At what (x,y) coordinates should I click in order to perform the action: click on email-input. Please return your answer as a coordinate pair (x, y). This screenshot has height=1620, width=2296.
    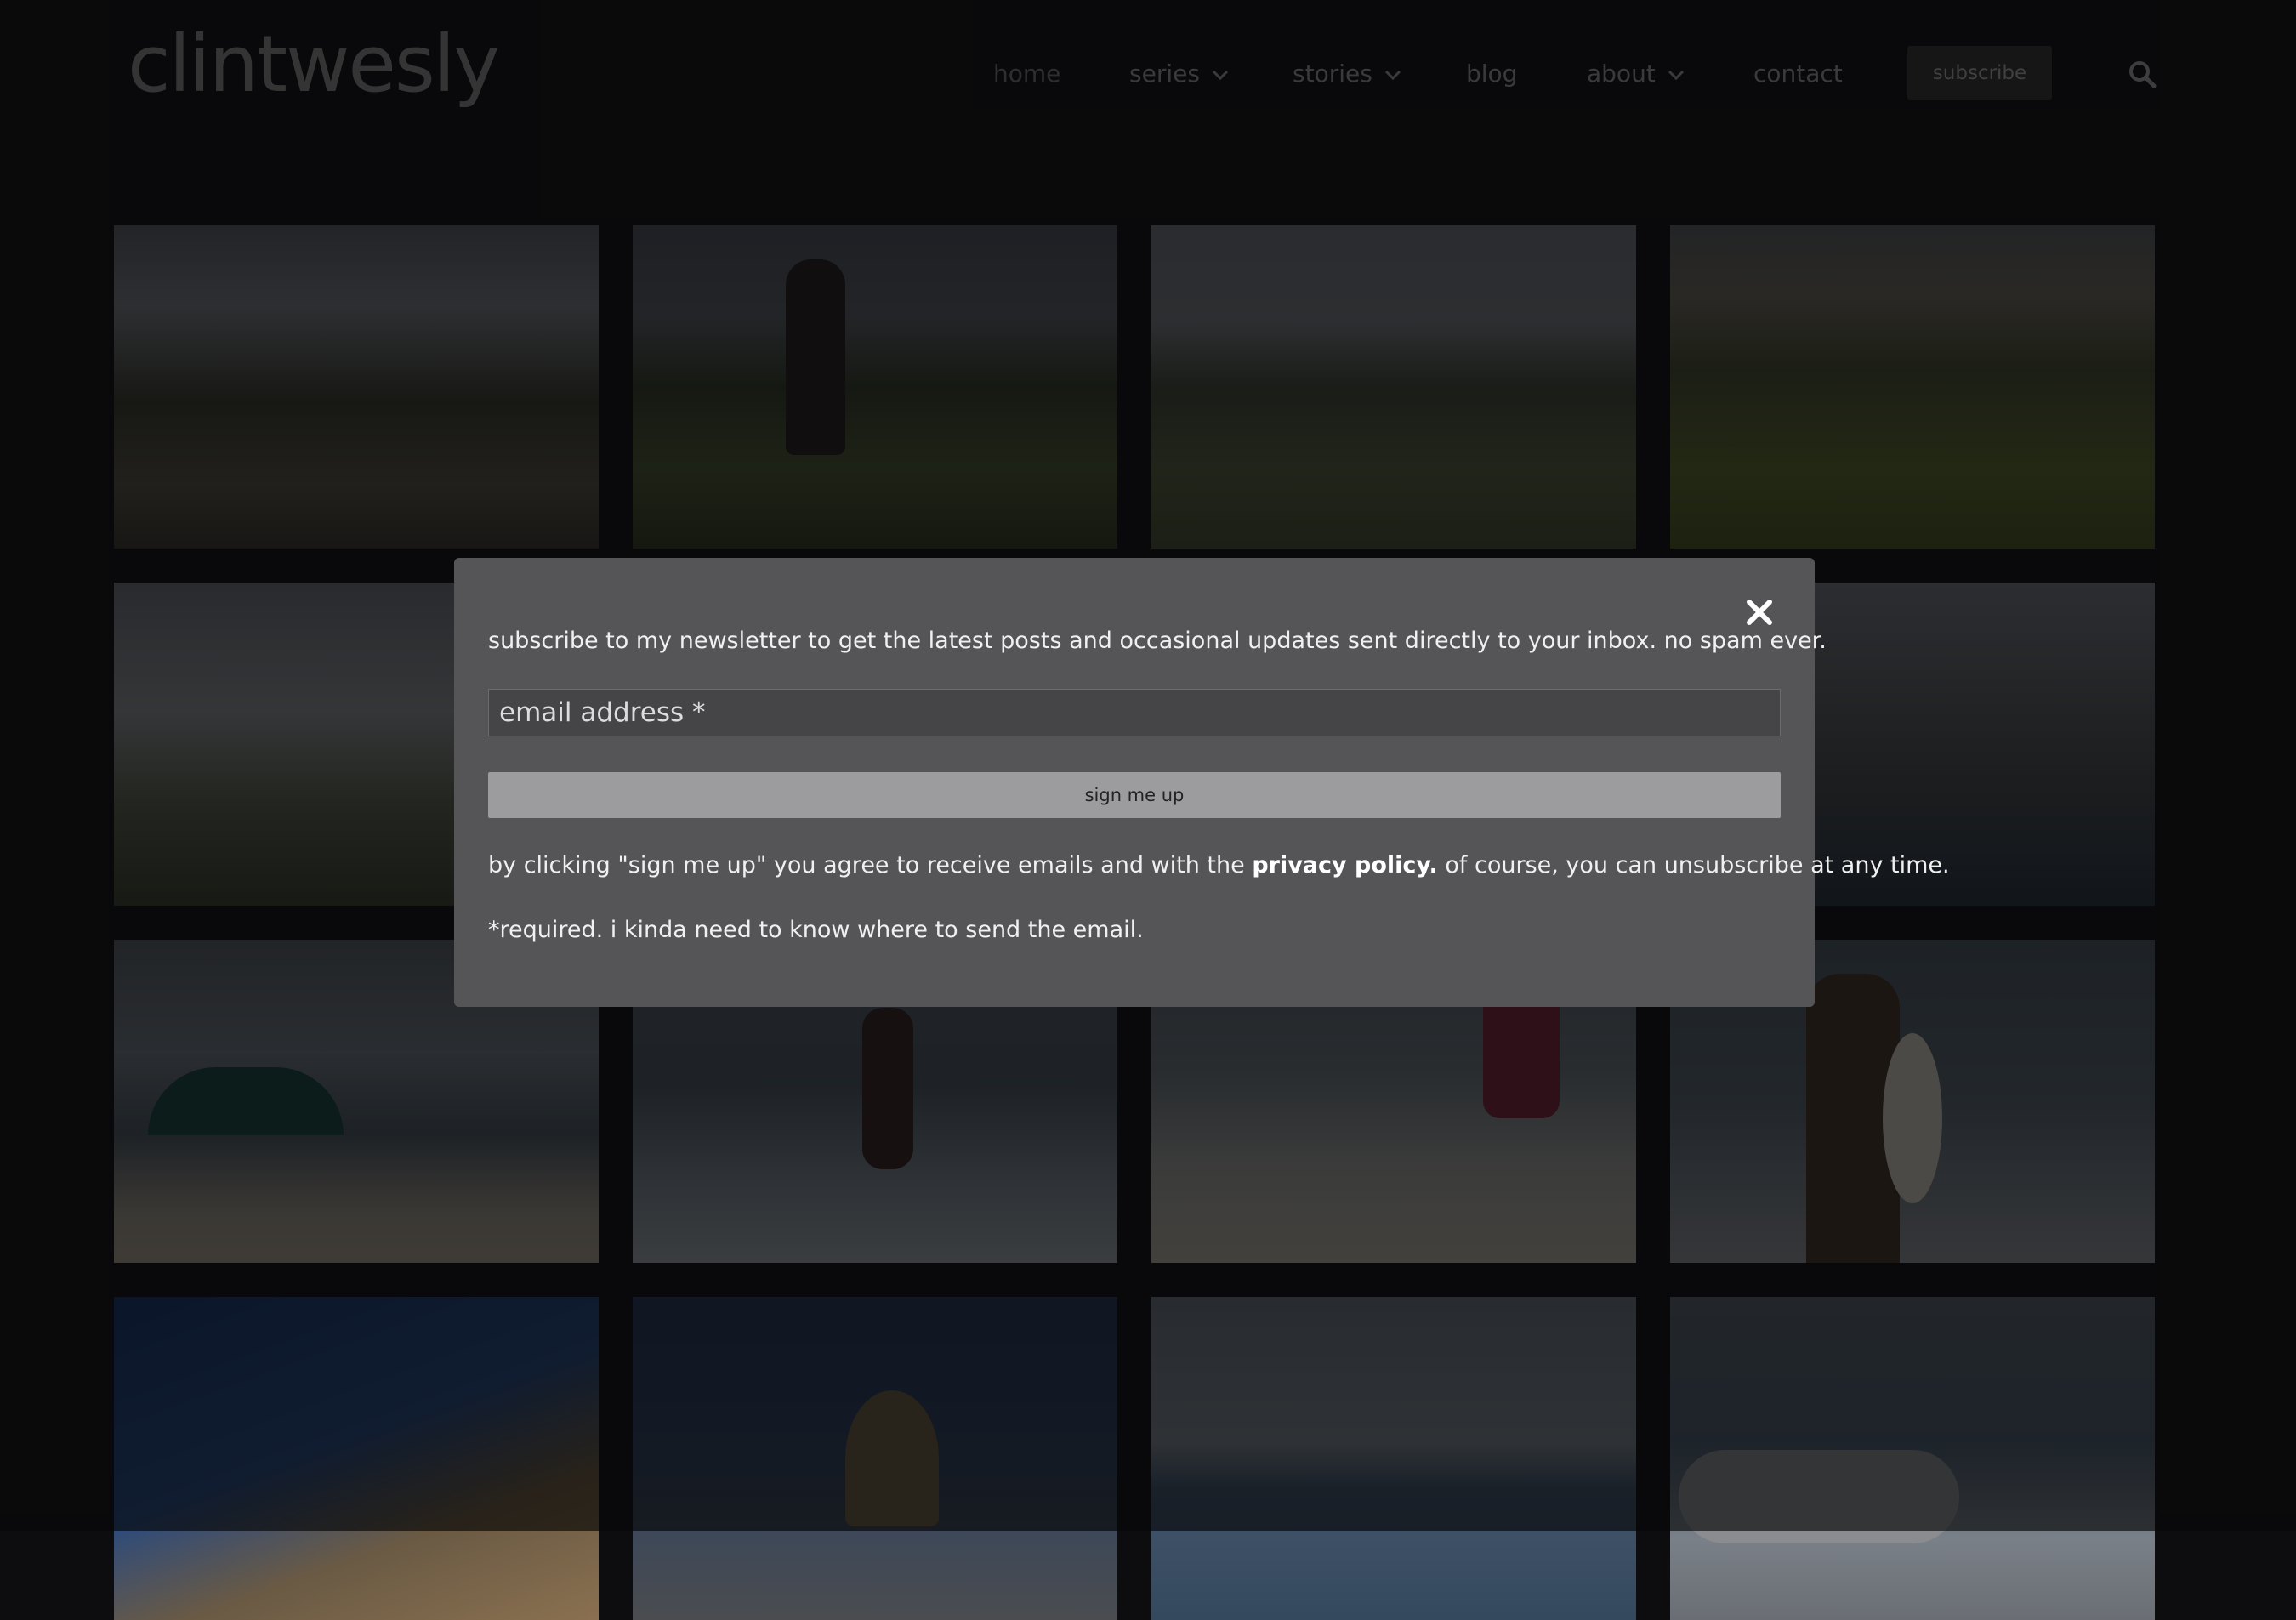
    Looking at the image, I should click on (1134, 712).